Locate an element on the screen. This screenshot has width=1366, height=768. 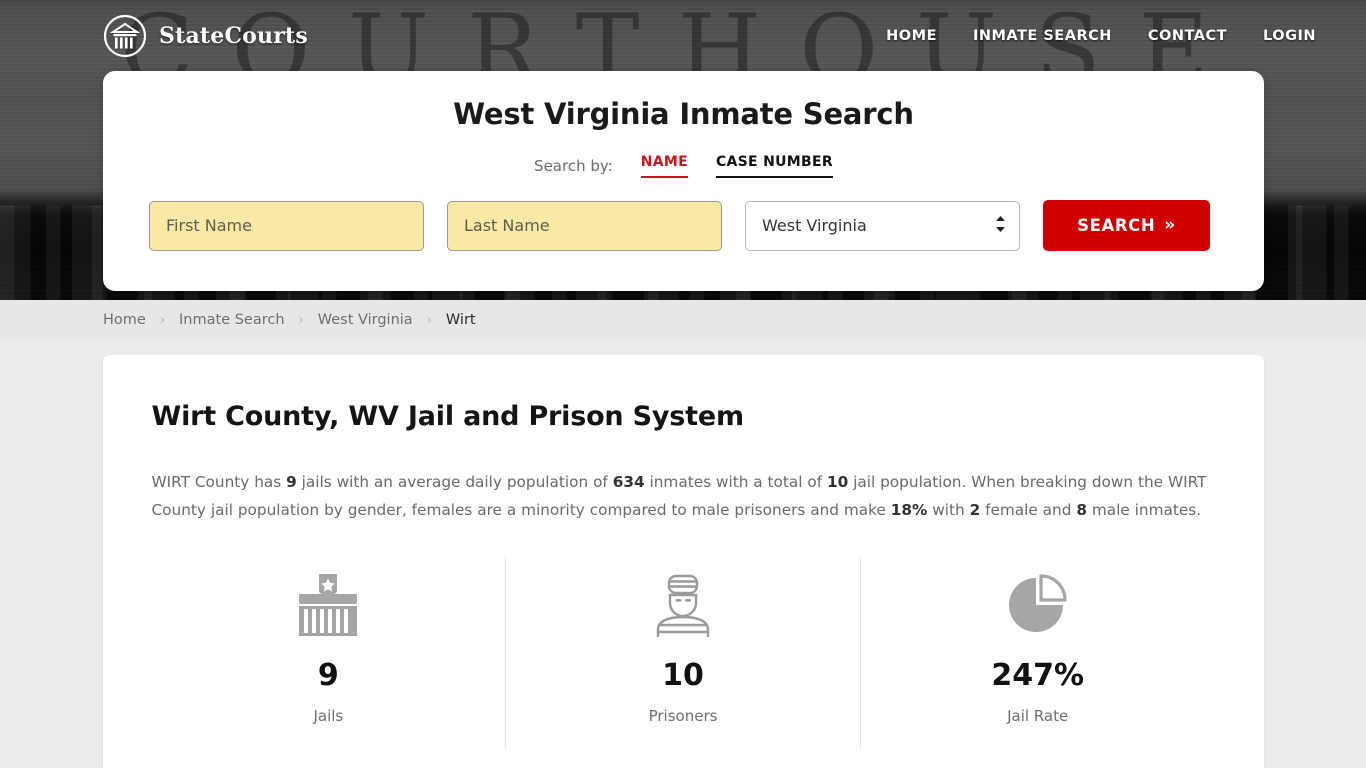
breadcrumb-item-west-virginia: West Virginia is located at coordinates (365, 320).